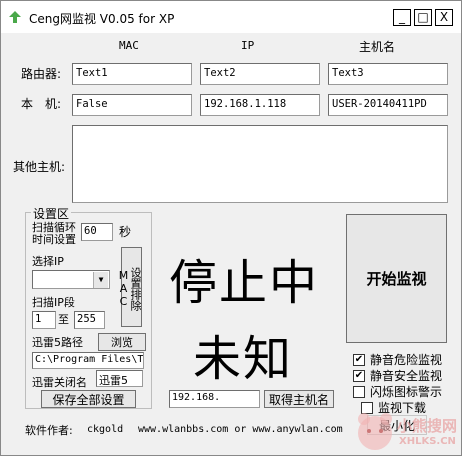  Describe the element at coordinates (423, 17) in the screenshot. I see `maximize-button: □` at that location.